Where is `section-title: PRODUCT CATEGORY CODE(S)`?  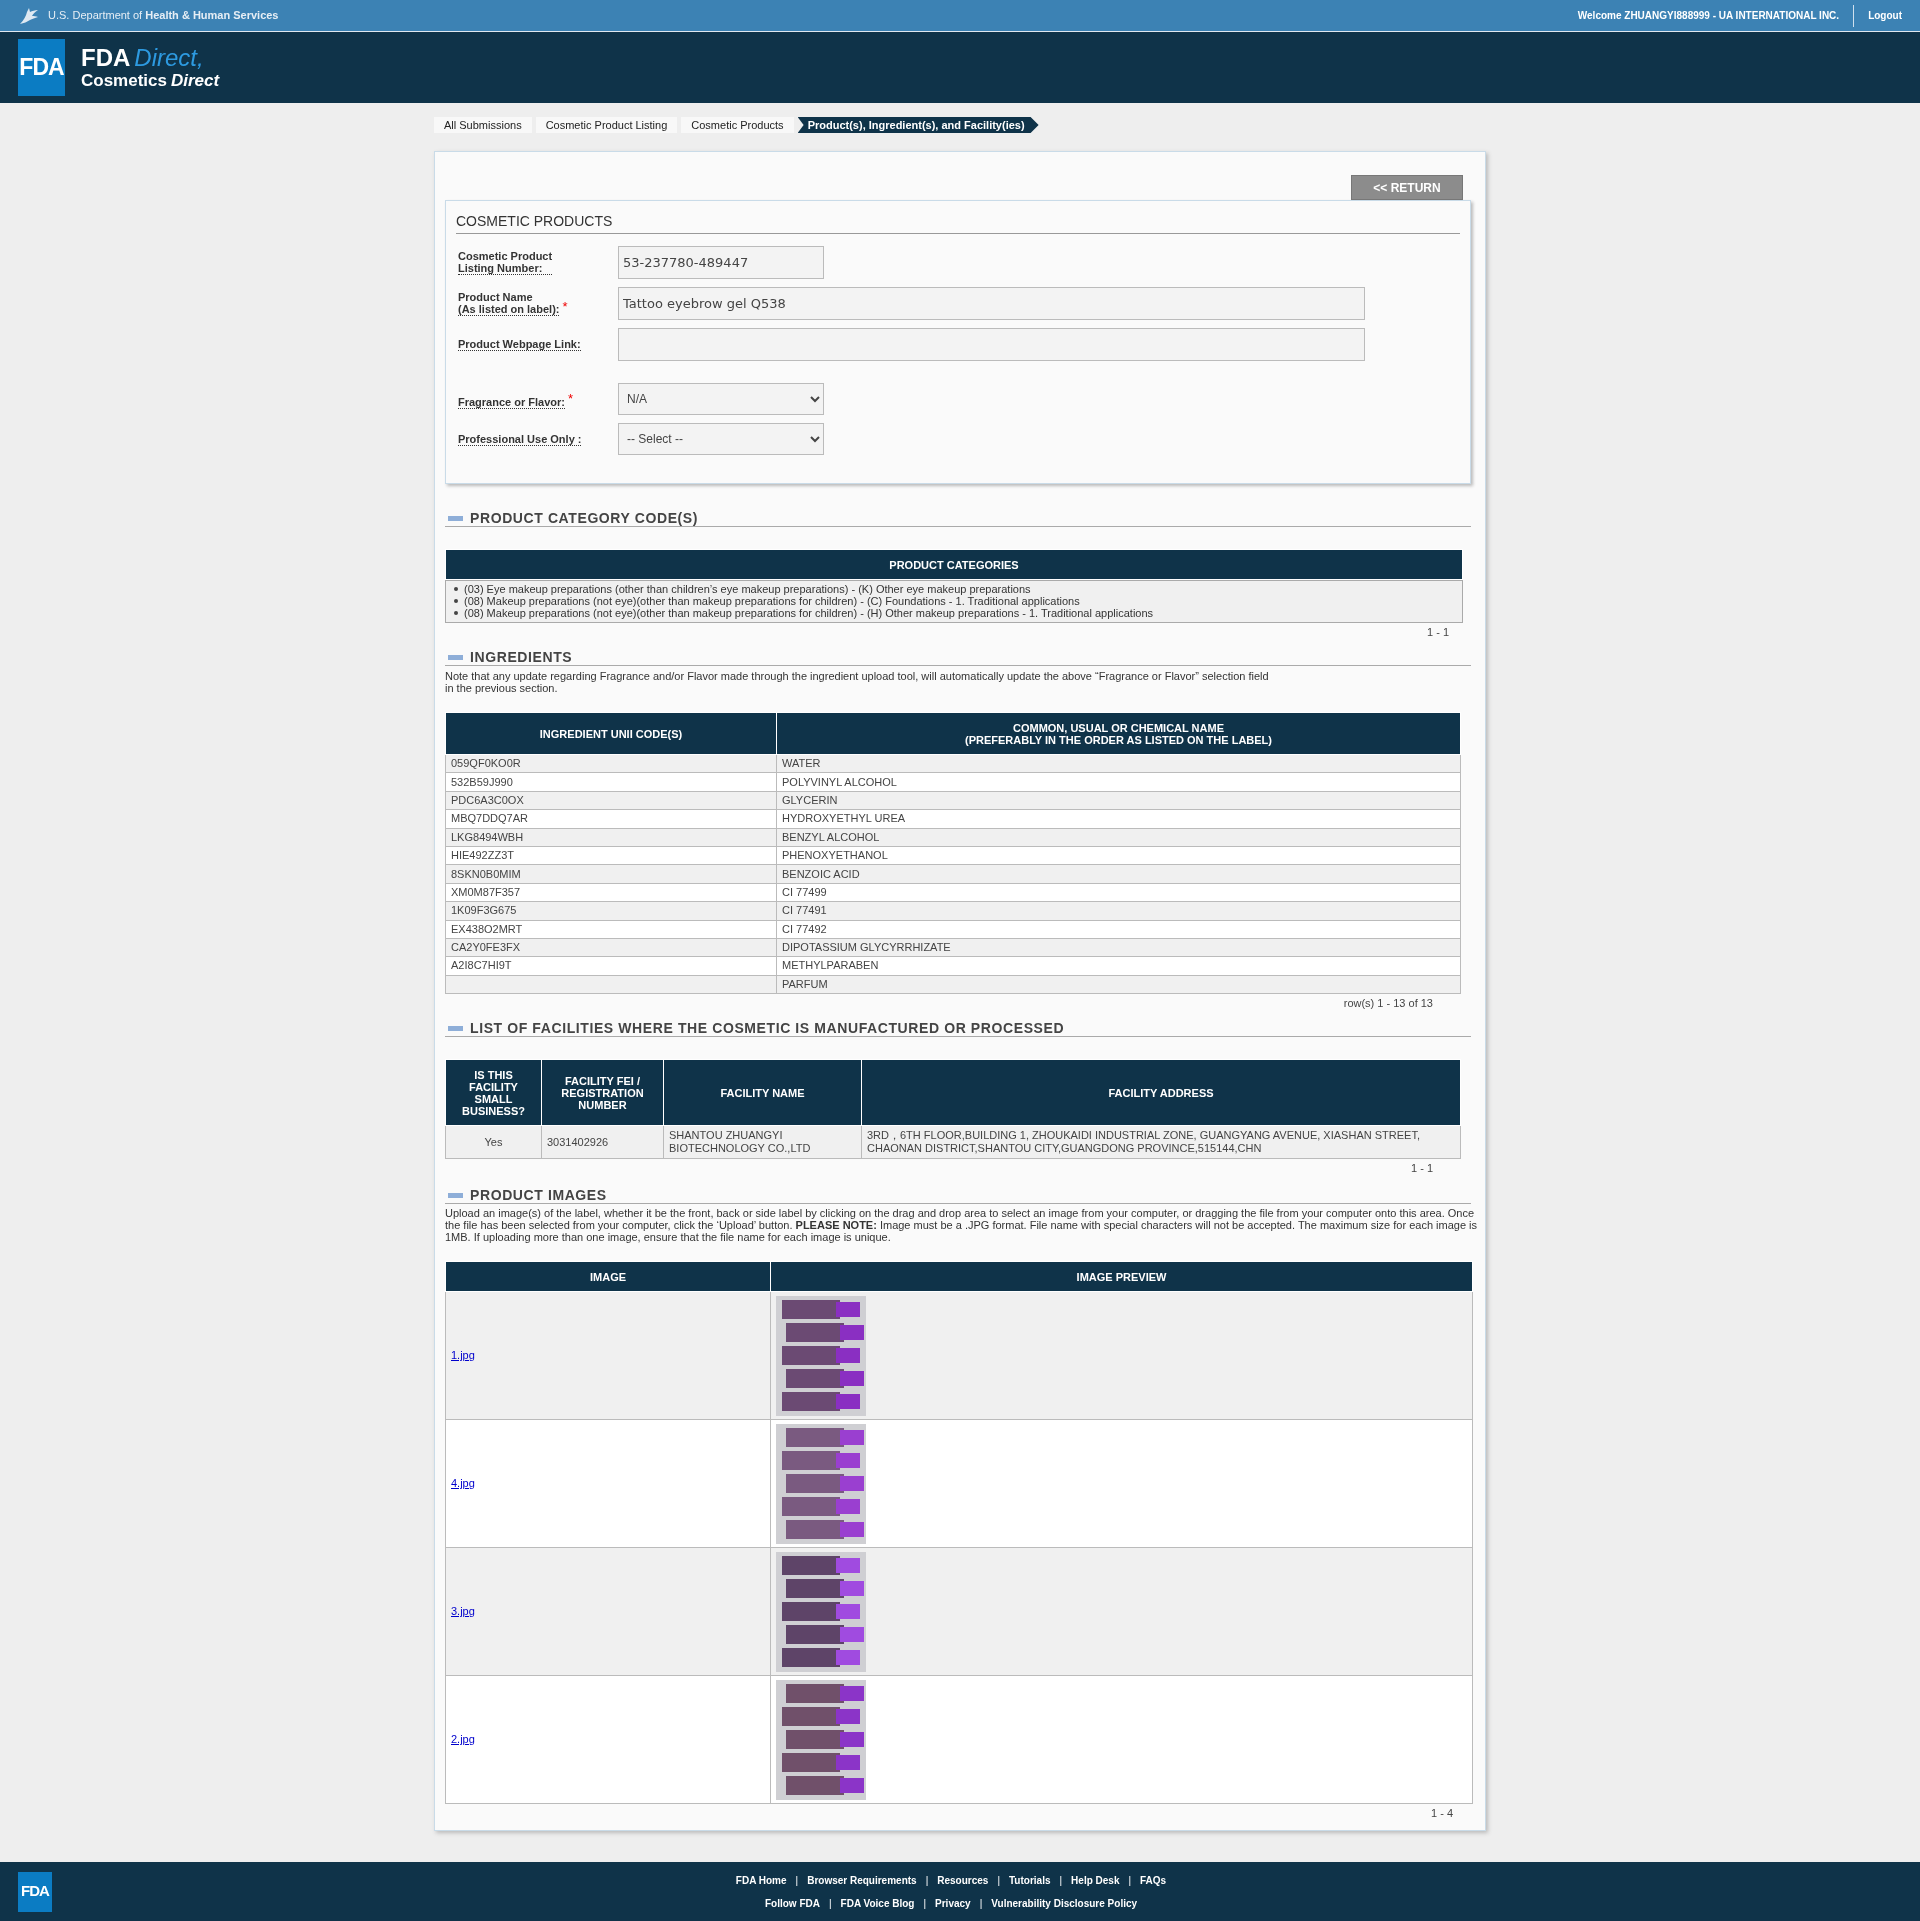
section-title: PRODUCT CATEGORY CODE(S) is located at coordinates (584, 518).